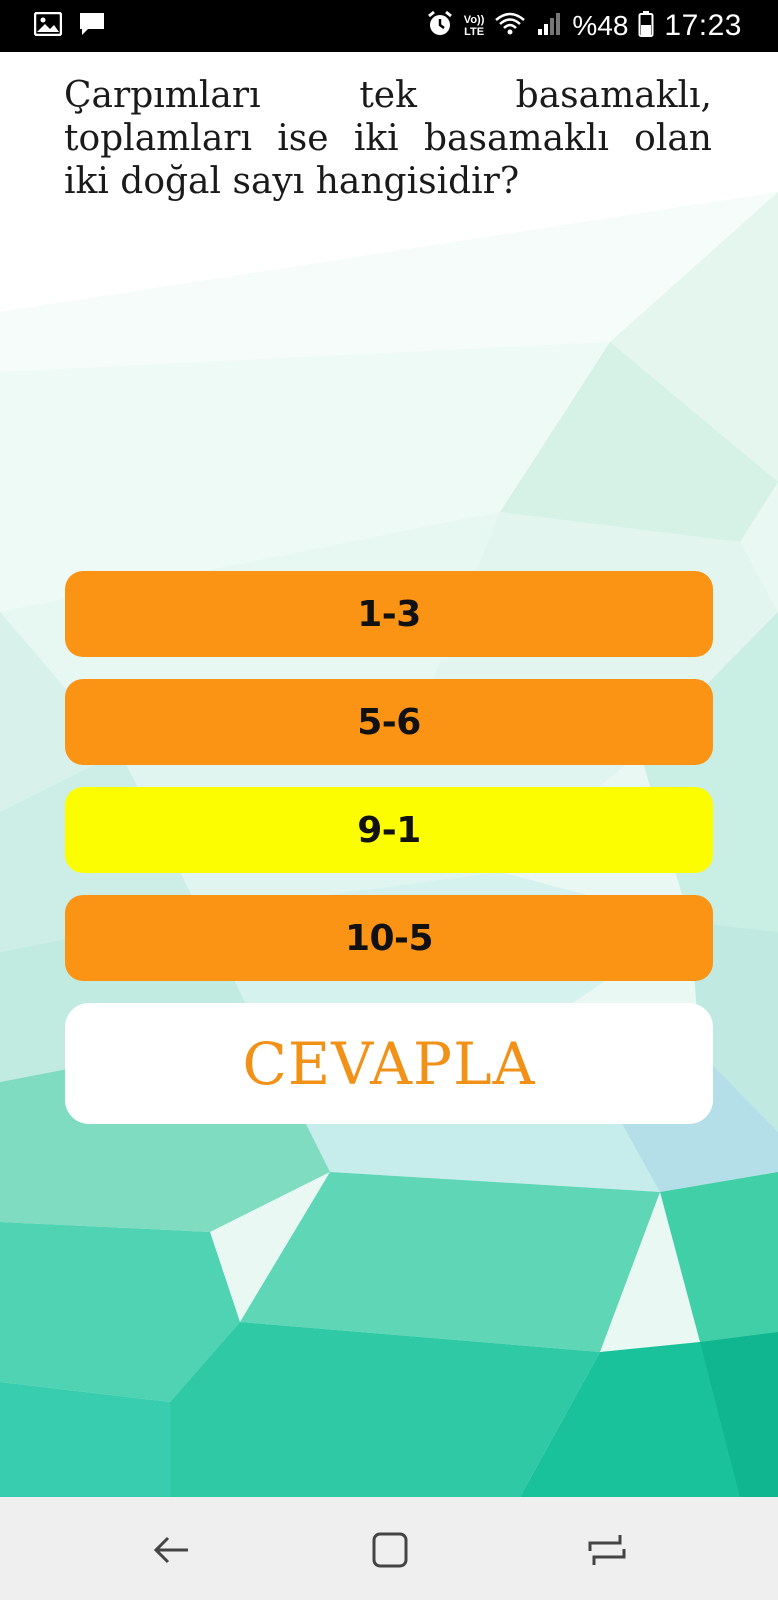  I want to click on status-bar: Vo)) LTE %48 17:23, so click(389, 26).